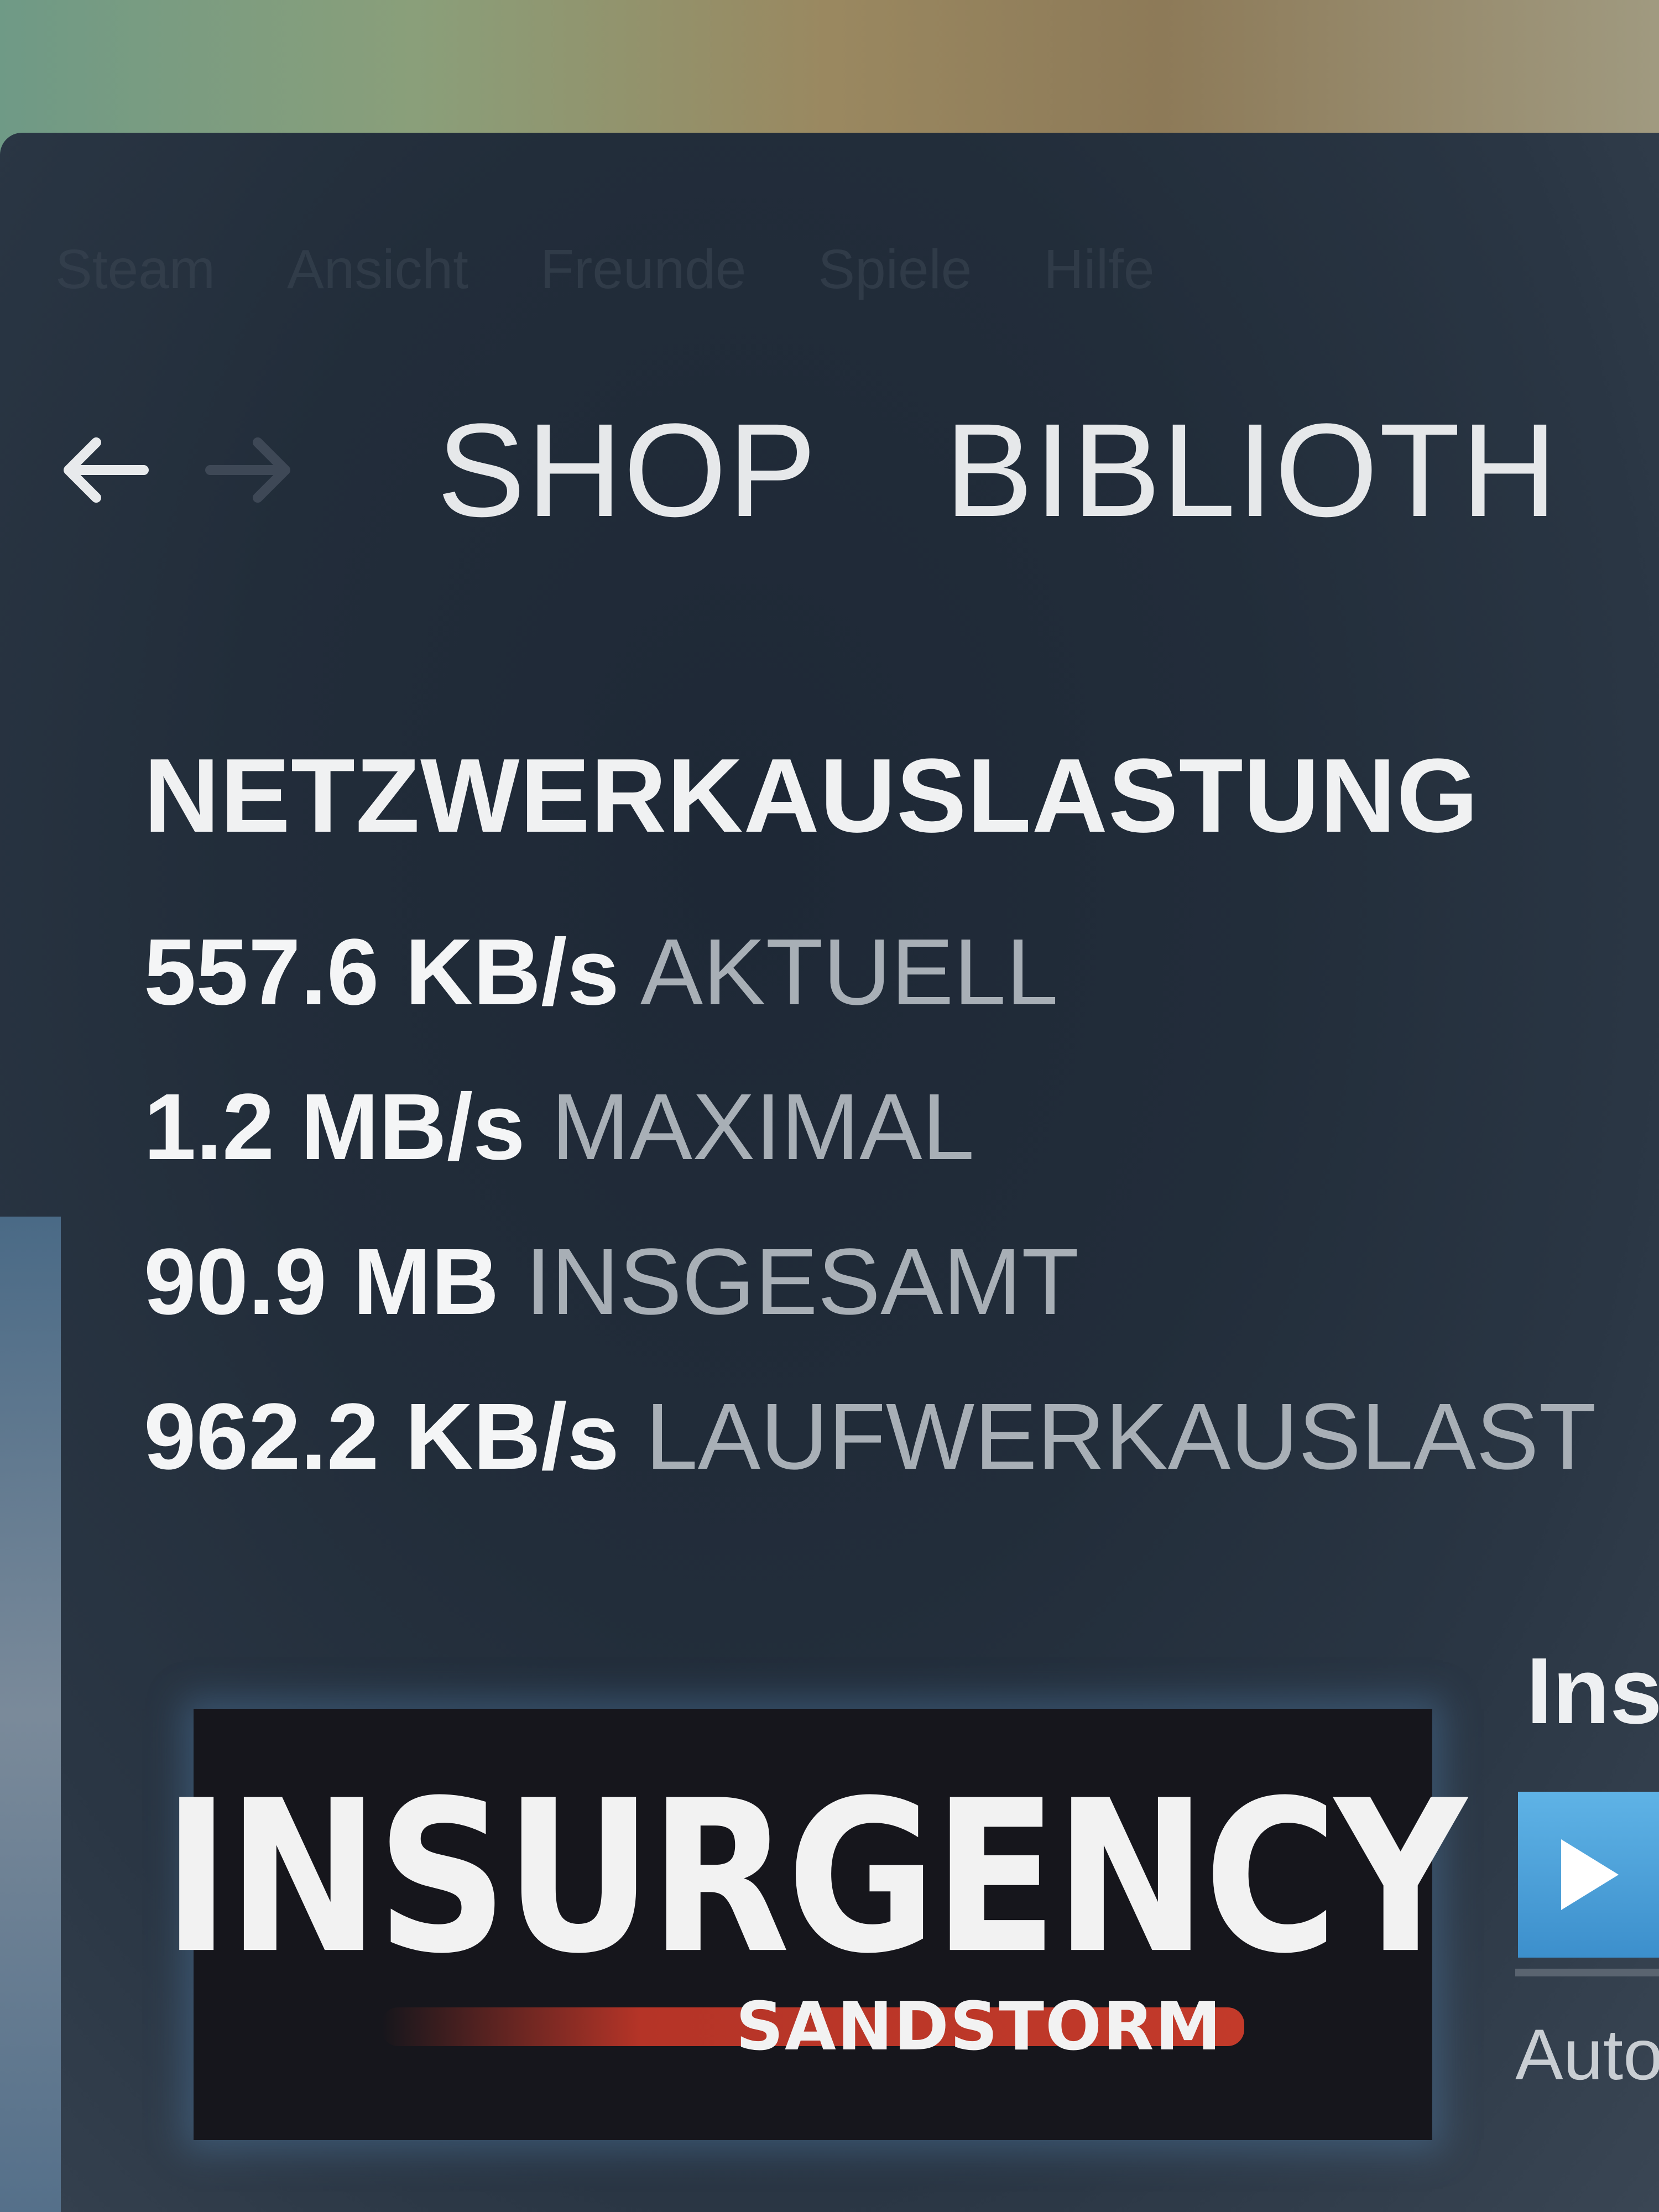  What do you see at coordinates (135, 269) in the screenshot?
I see `menu-item-steam: Steam` at bounding box center [135, 269].